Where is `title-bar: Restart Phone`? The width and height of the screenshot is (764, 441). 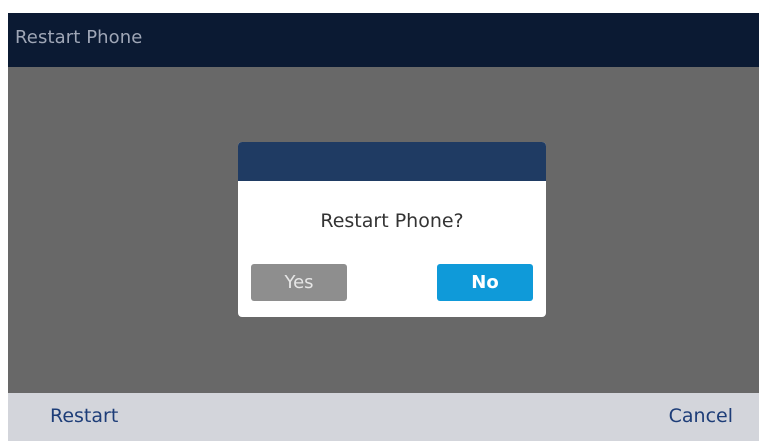
title-bar: Restart Phone is located at coordinates (383, 40).